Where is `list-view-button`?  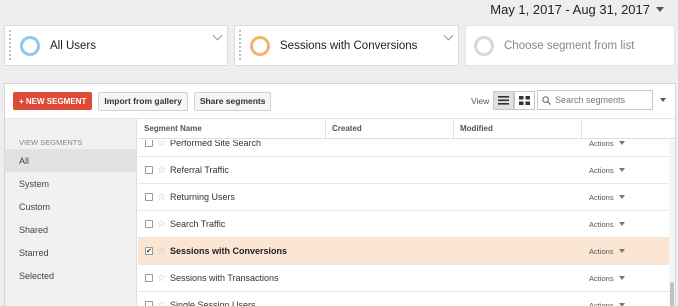 list-view-button is located at coordinates (503, 100).